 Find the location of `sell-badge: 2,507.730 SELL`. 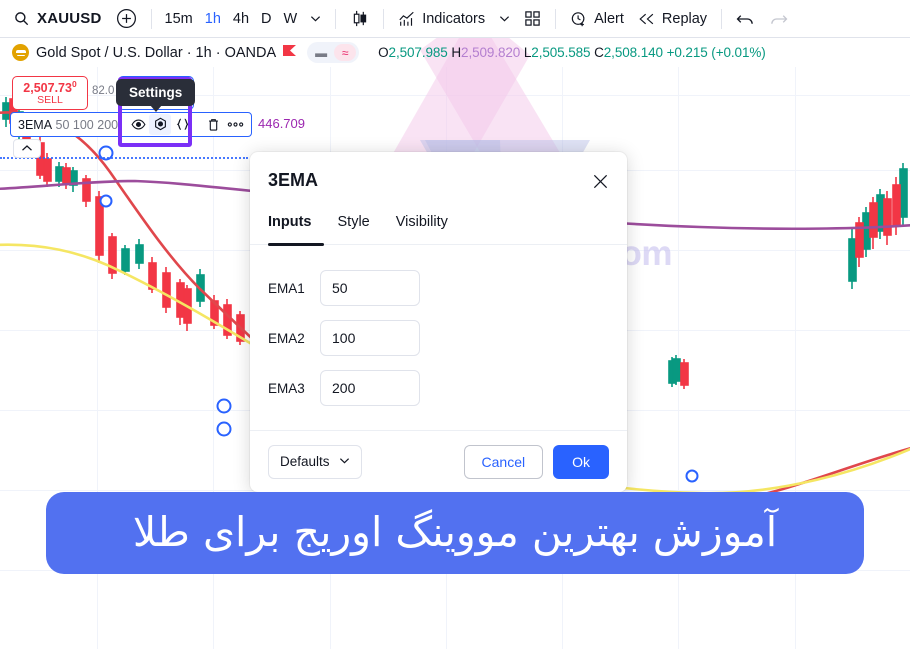

sell-badge: 2,507.730 SELL is located at coordinates (50, 93).